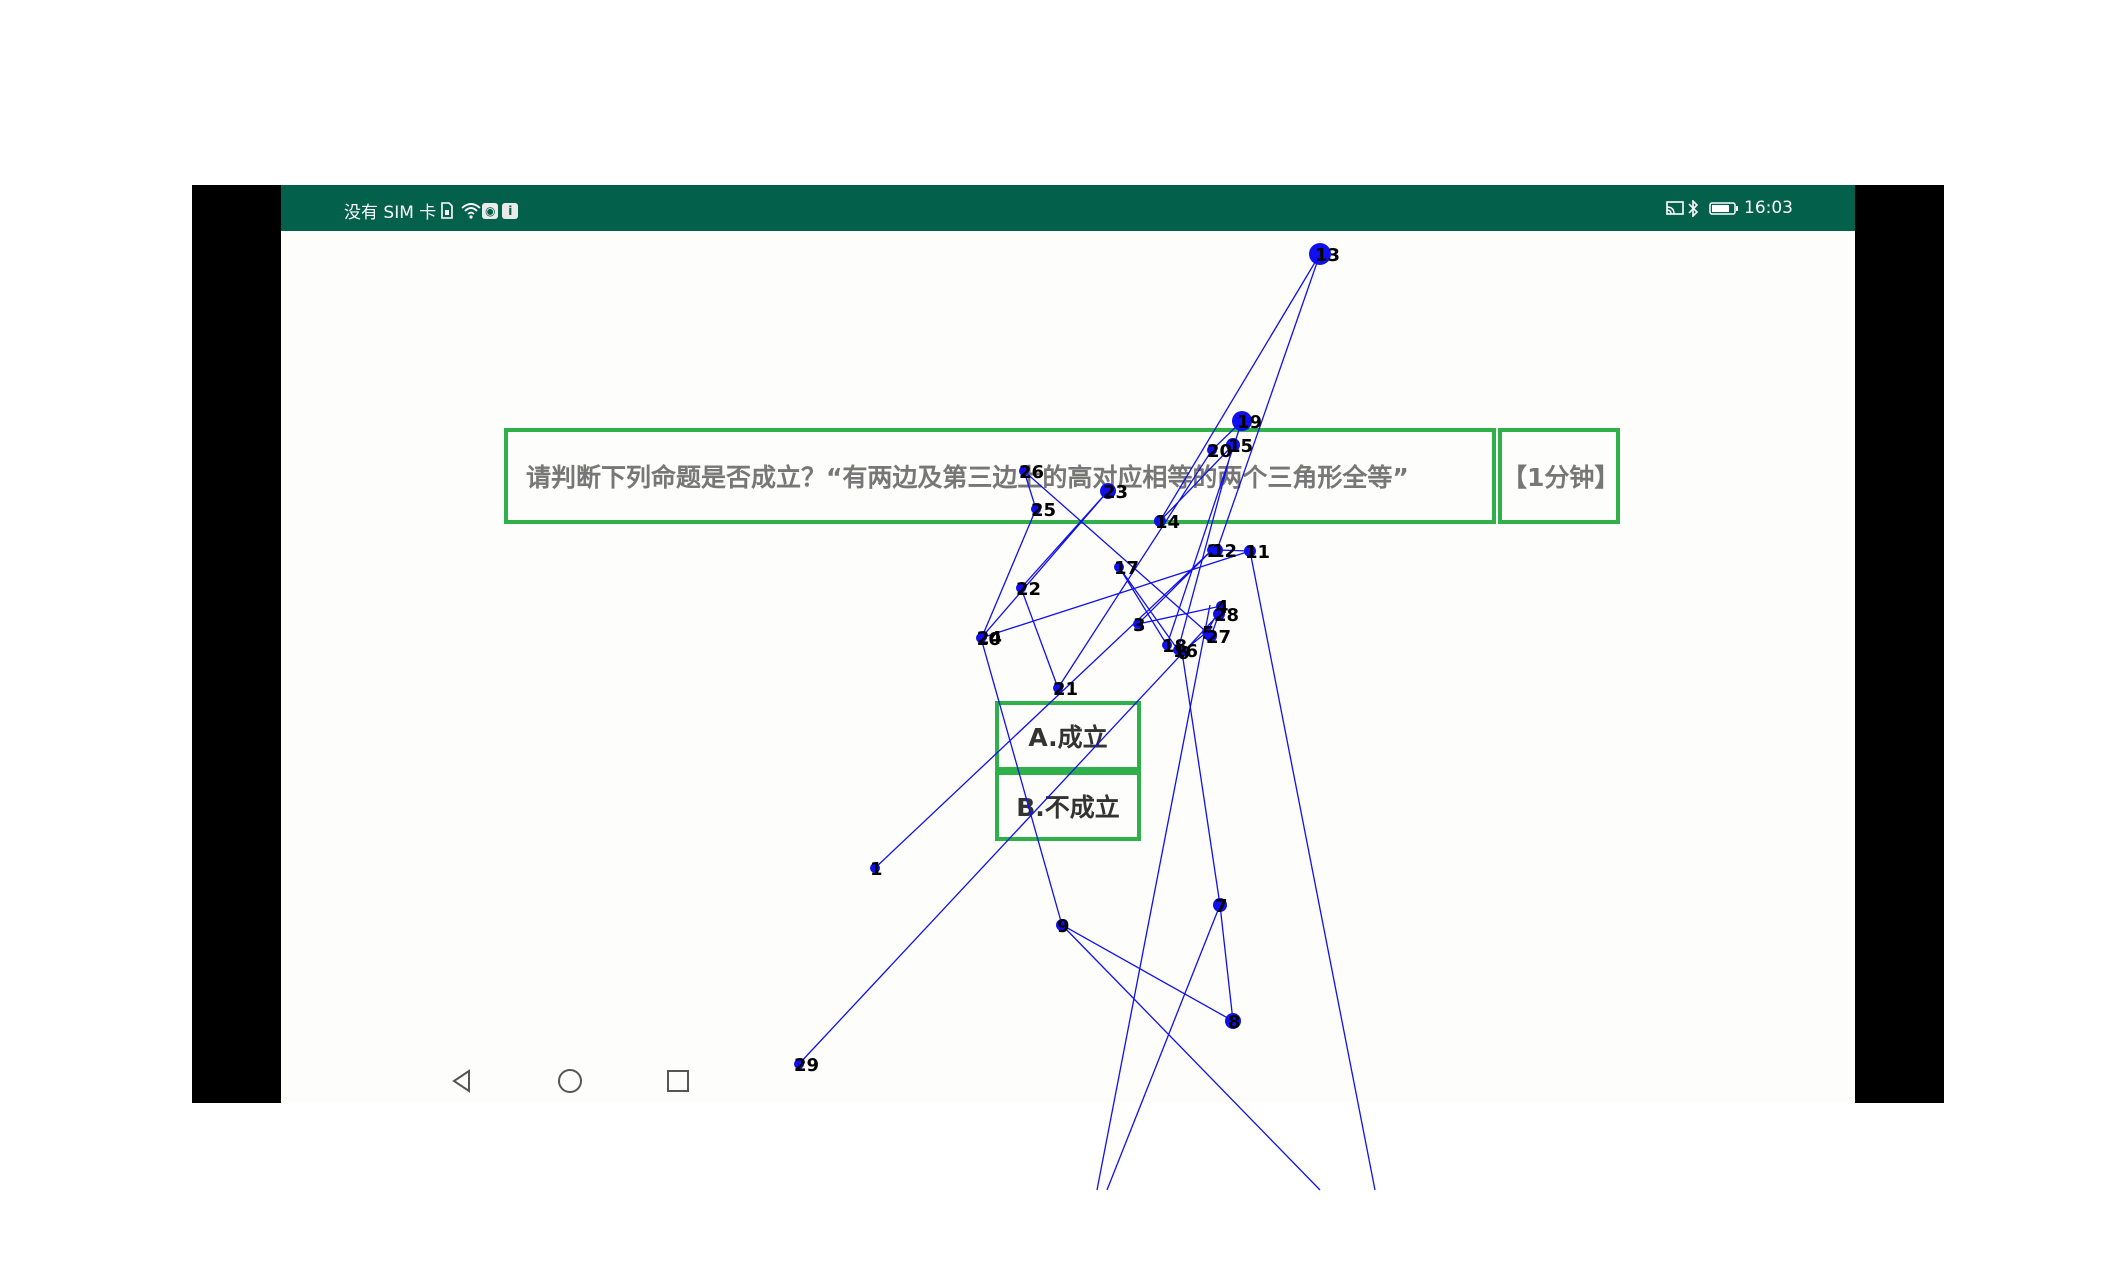 The width and height of the screenshot is (2120, 1280). I want to click on status-right: 16:03, so click(1729, 208).